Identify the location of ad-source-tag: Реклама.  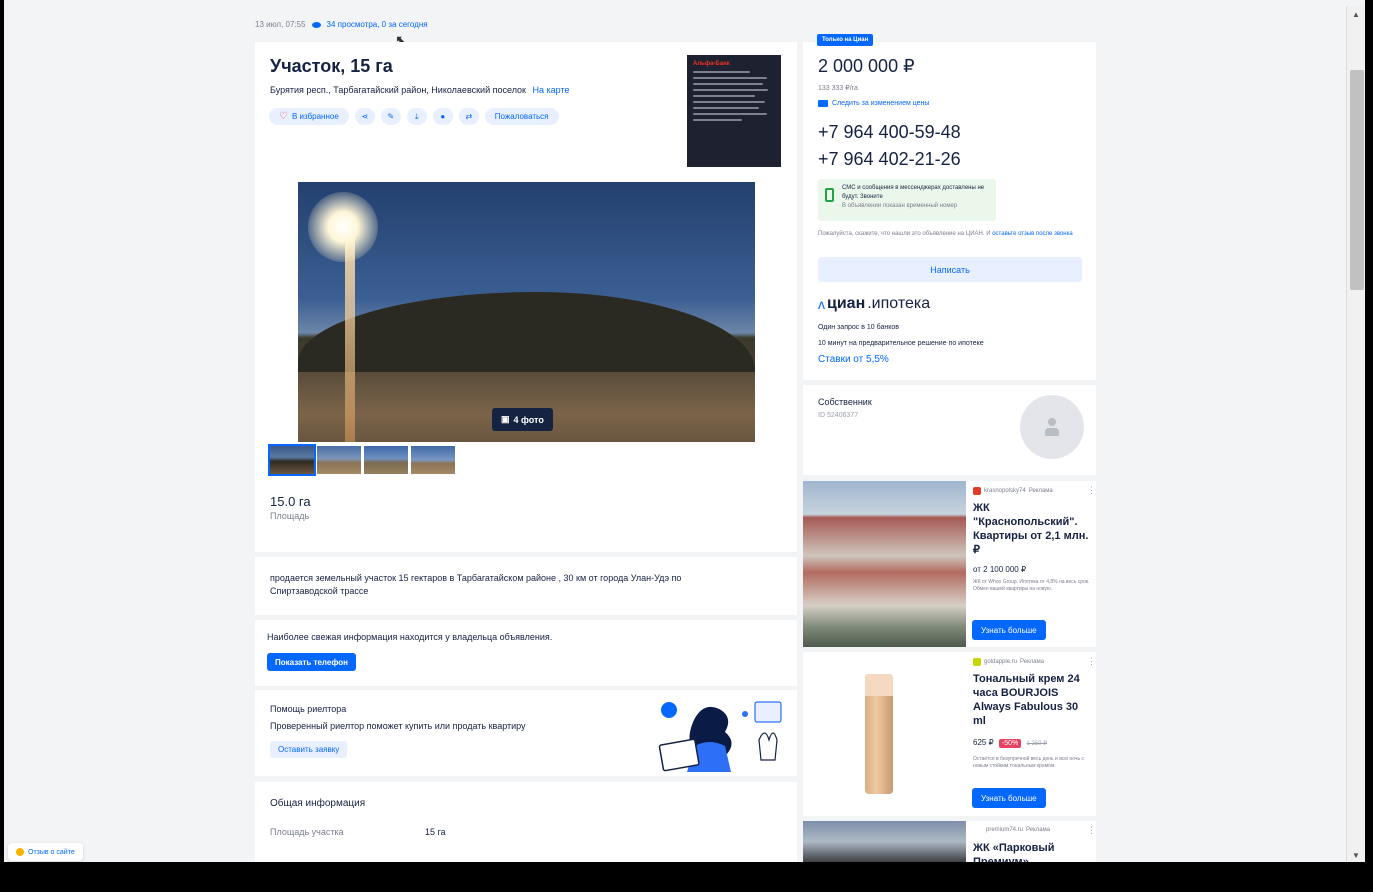
(1032, 662).